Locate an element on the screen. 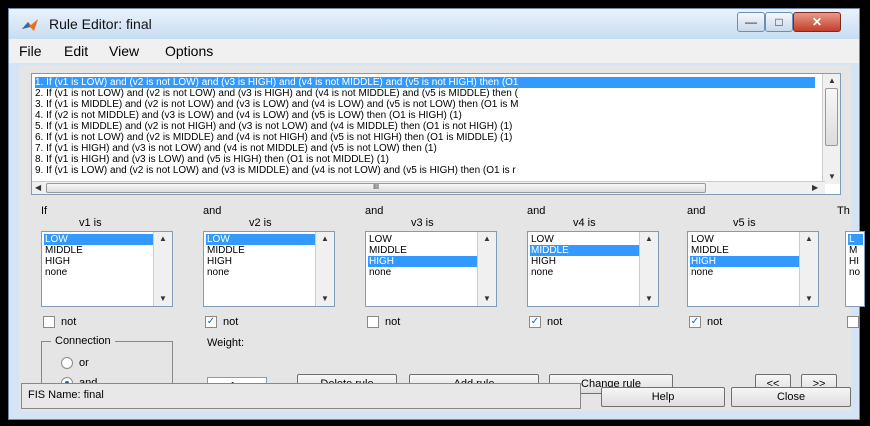 Image resolution: width=870 pixels, height=426 pixels. close-icon: ✕ is located at coordinates (817, 22).